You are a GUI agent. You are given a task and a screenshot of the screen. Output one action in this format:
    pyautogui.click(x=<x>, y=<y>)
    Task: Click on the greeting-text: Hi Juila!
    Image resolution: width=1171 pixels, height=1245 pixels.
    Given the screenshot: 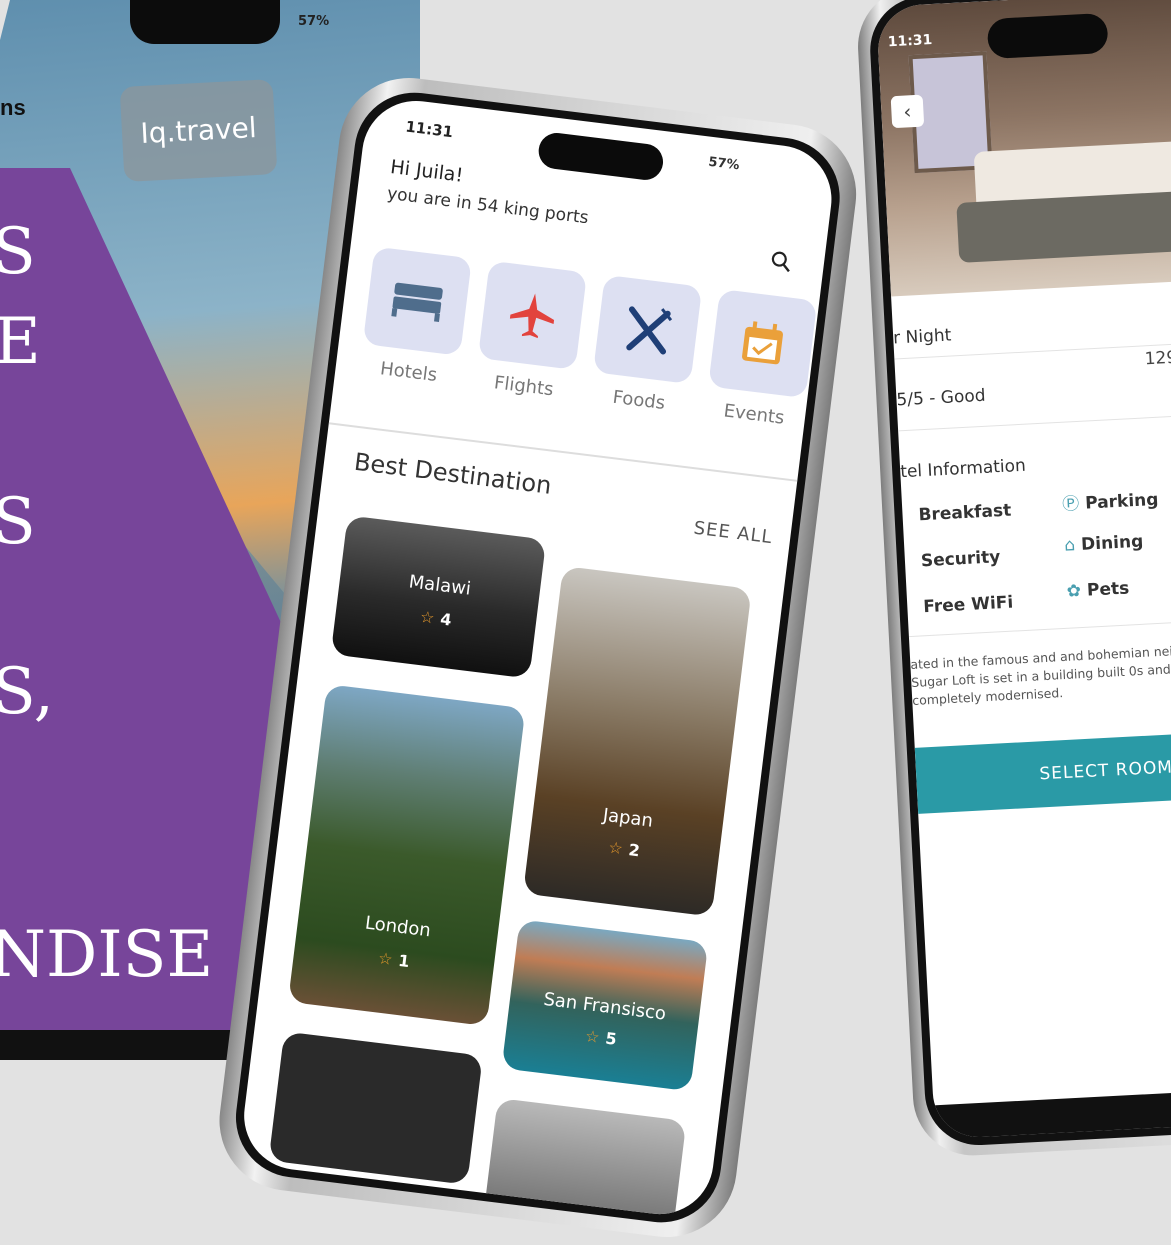 What is the action you would take?
    pyautogui.click(x=427, y=171)
    